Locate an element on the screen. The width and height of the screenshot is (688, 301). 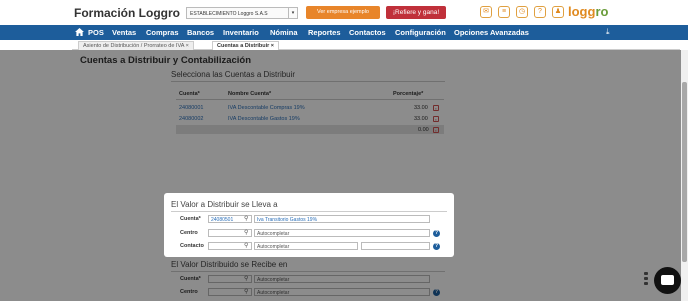
user-icon: ♟ is located at coordinates (558, 12).